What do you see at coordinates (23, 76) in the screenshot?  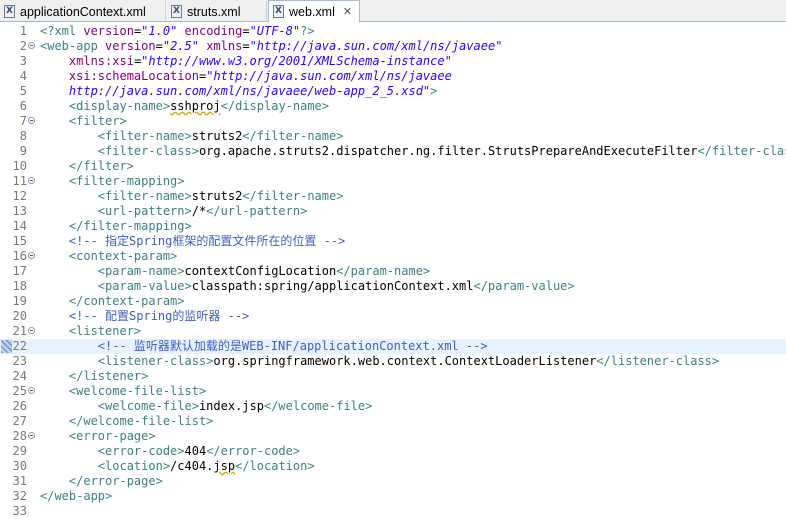 I see `line-number: 4` at bounding box center [23, 76].